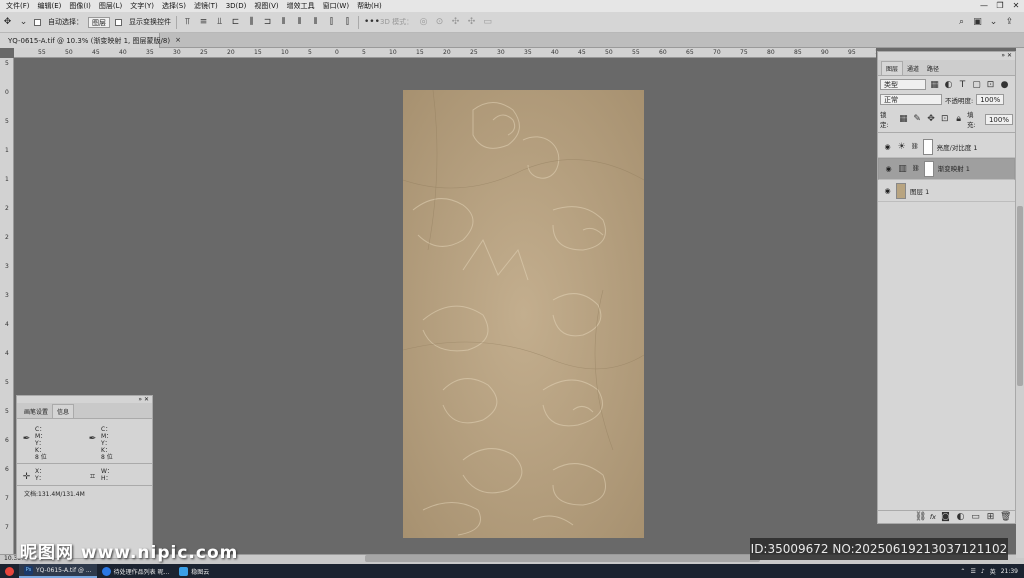  What do you see at coordinates (206, 6) in the screenshot?
I see `menu-item: 滤镜(T)` at bounding box center [206, 6].